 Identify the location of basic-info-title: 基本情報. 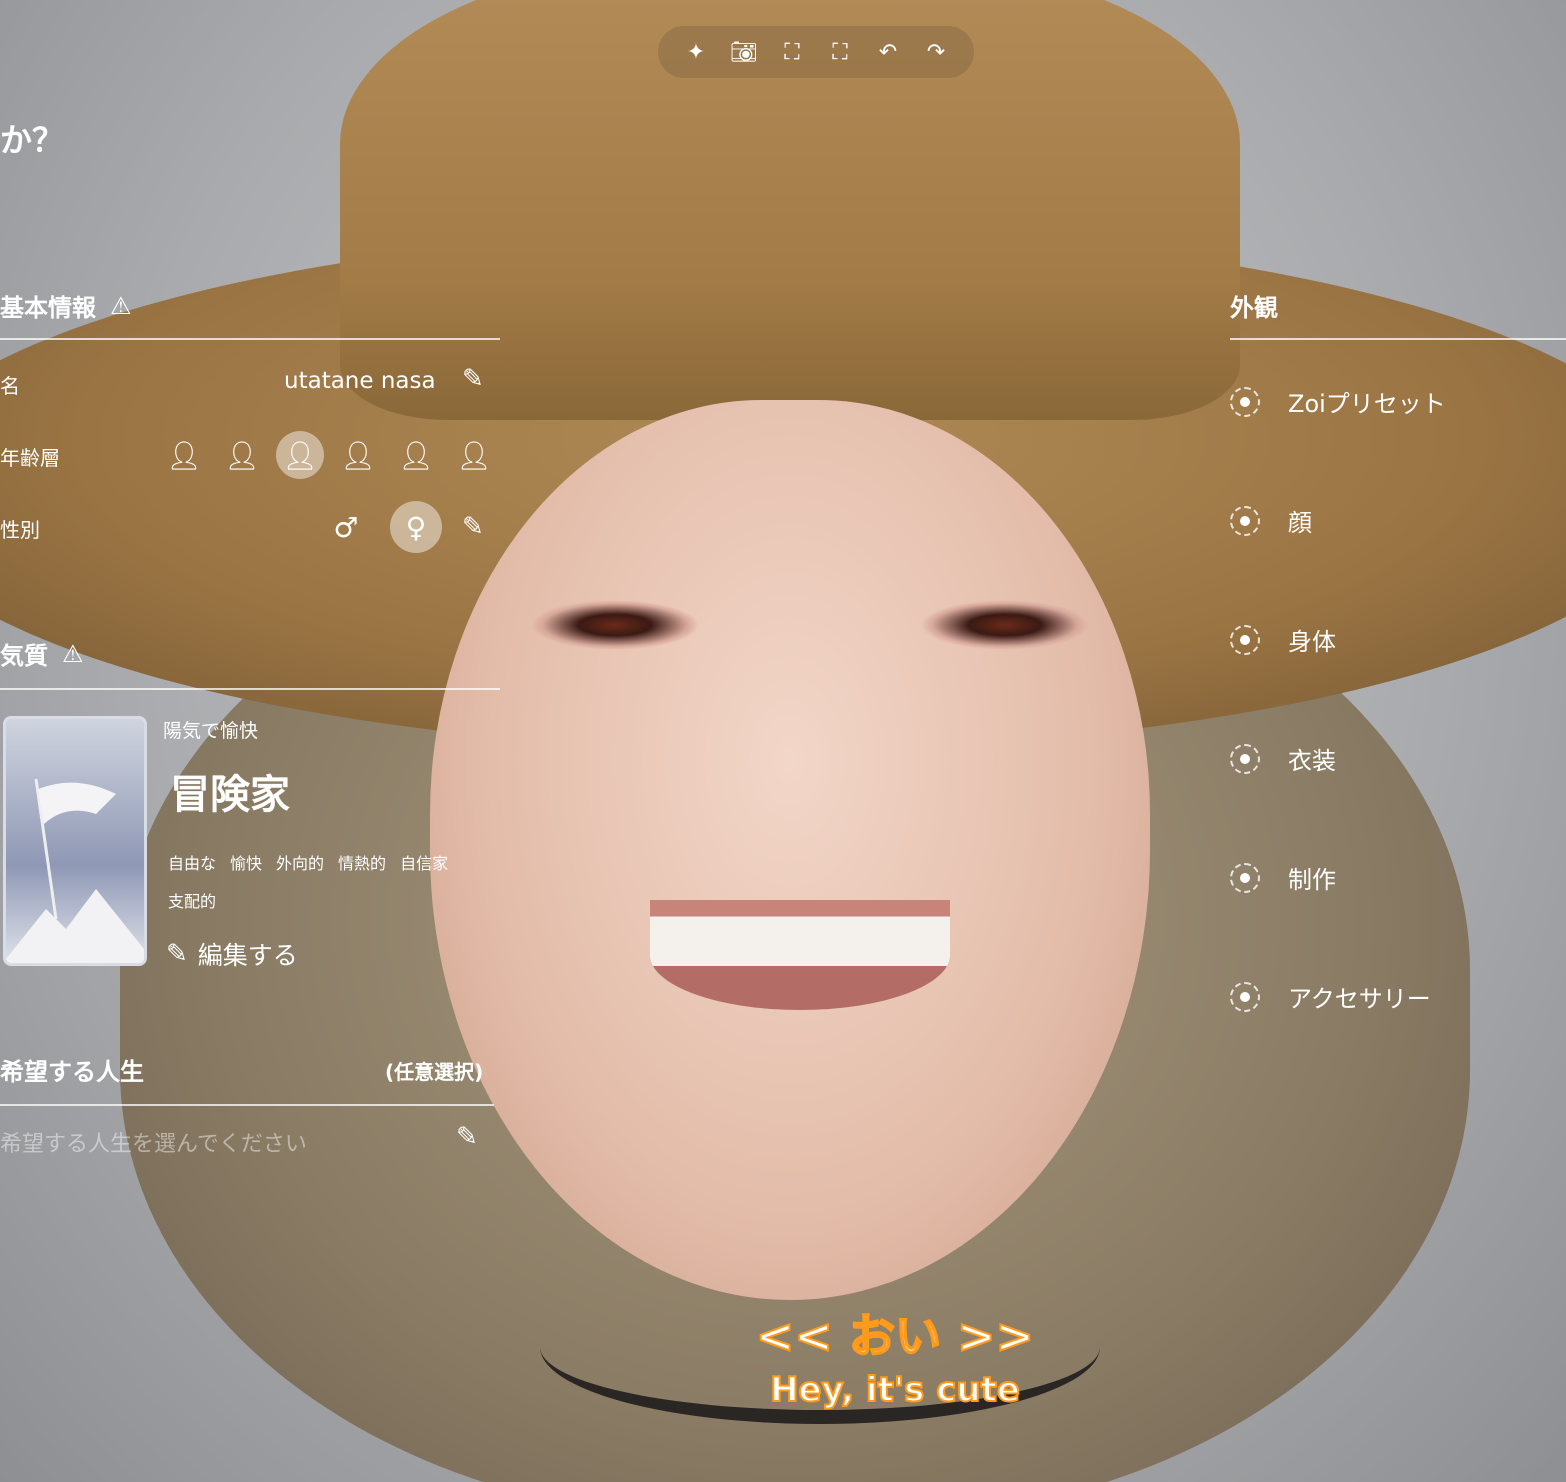
(48, 308).